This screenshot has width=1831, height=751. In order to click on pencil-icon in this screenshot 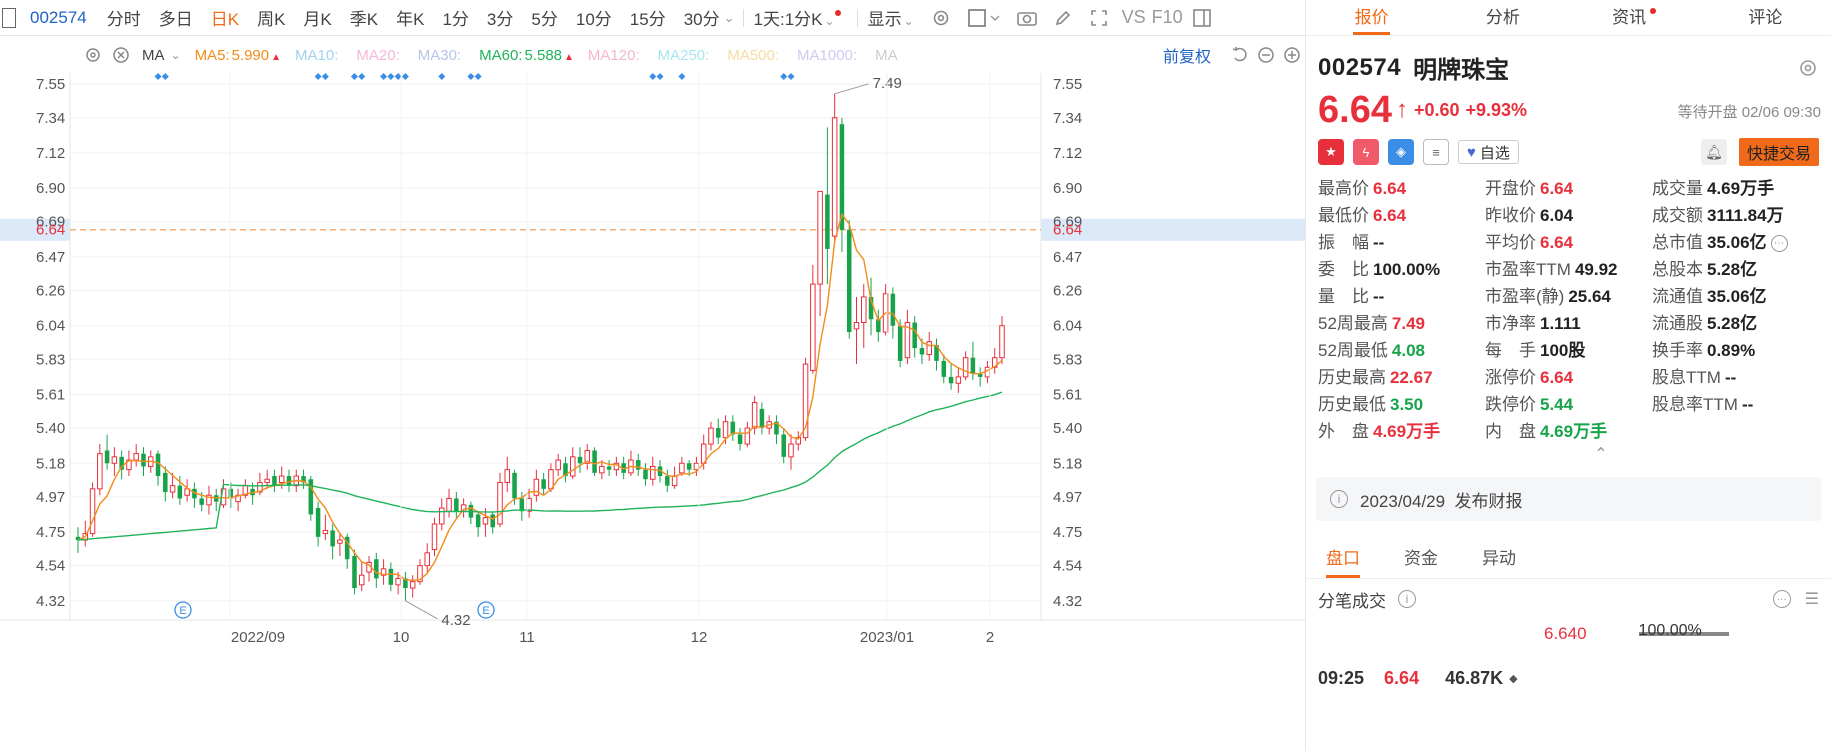, I will do `click(1063, 18)`.